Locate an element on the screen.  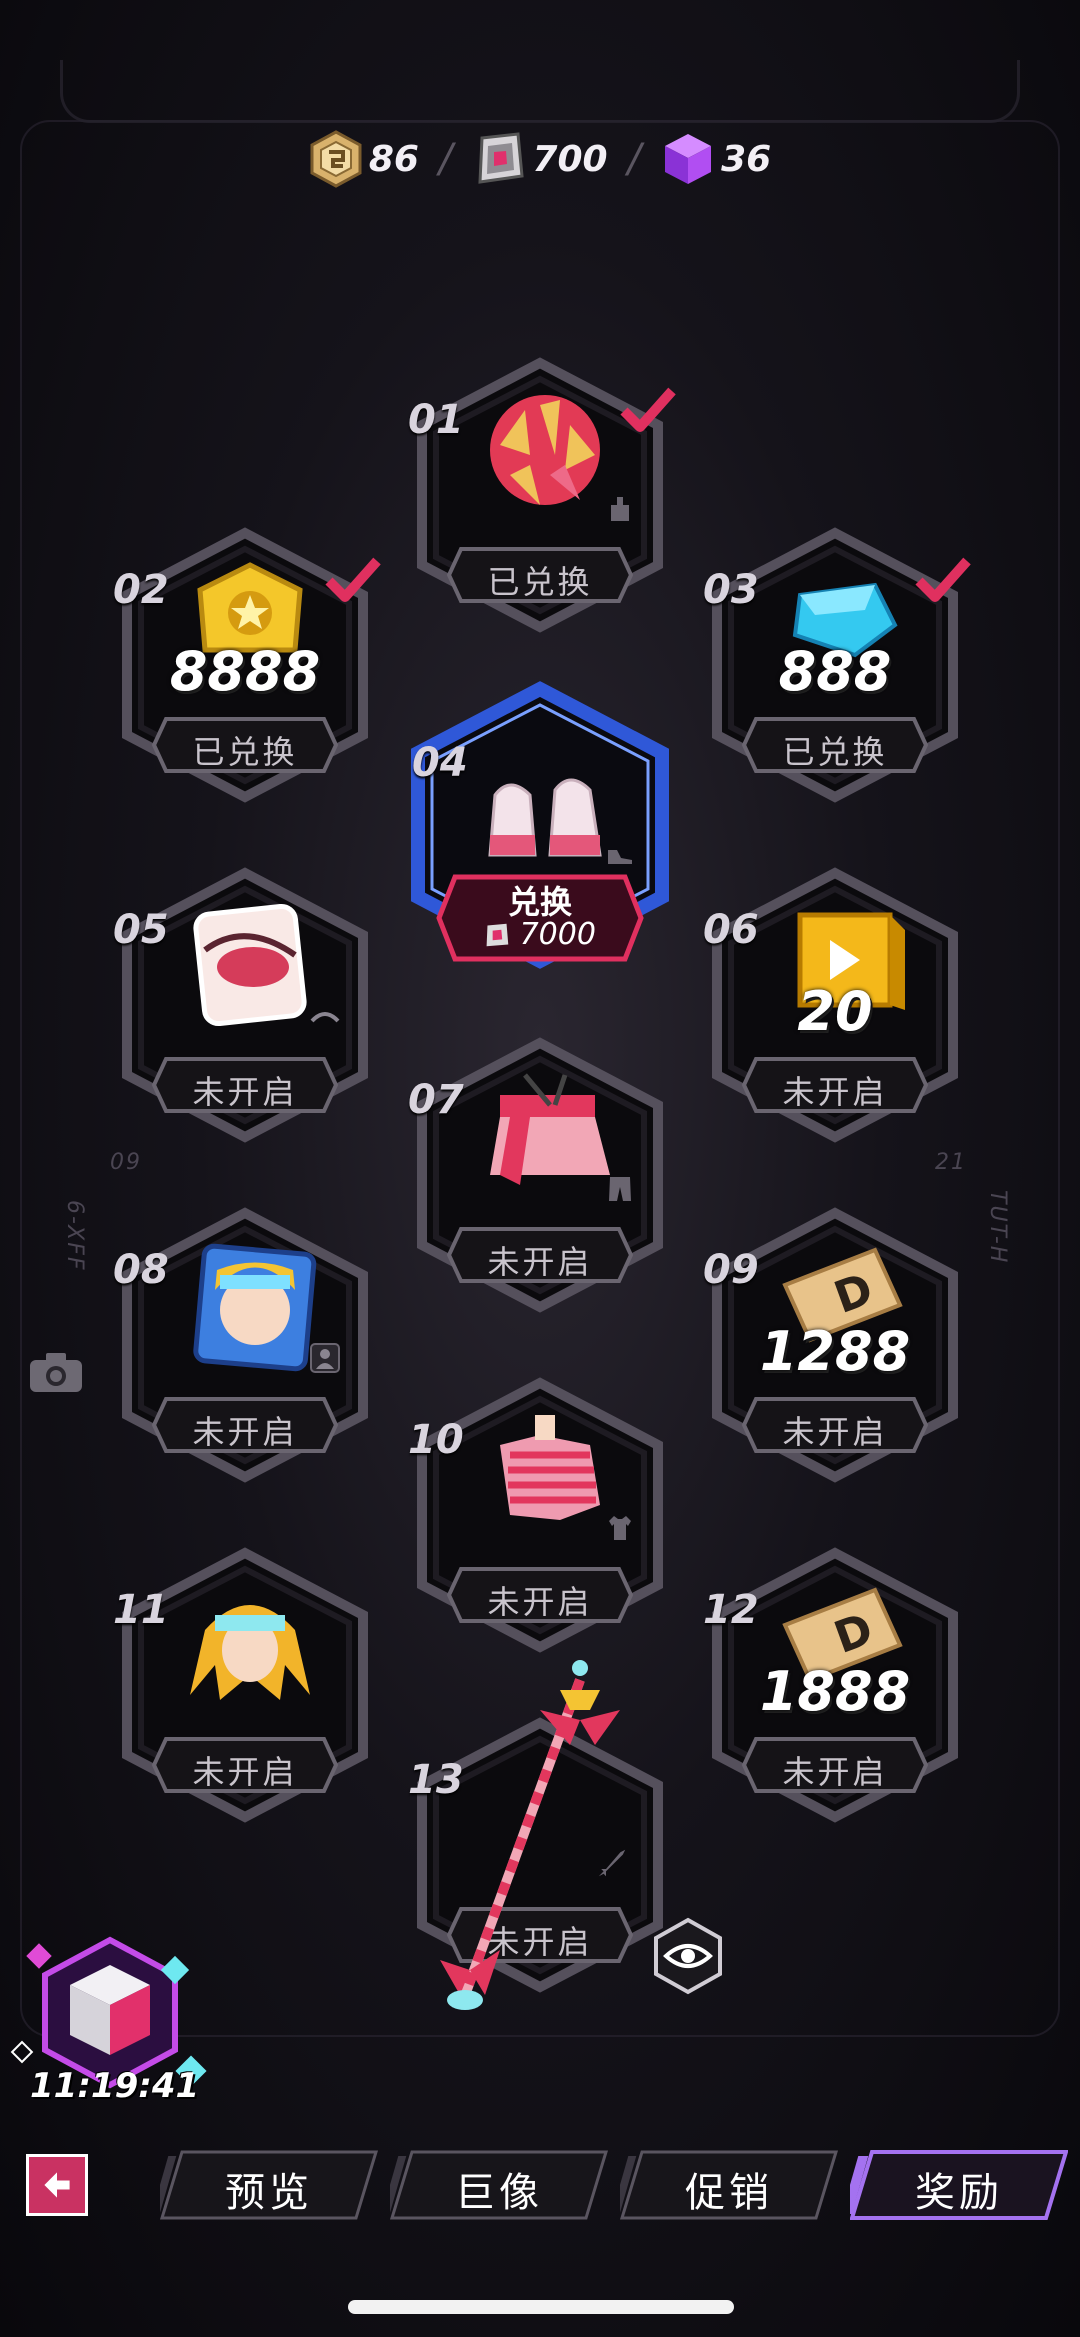
tab-preview-label: 预览 is located at coordinates (269, 2193).